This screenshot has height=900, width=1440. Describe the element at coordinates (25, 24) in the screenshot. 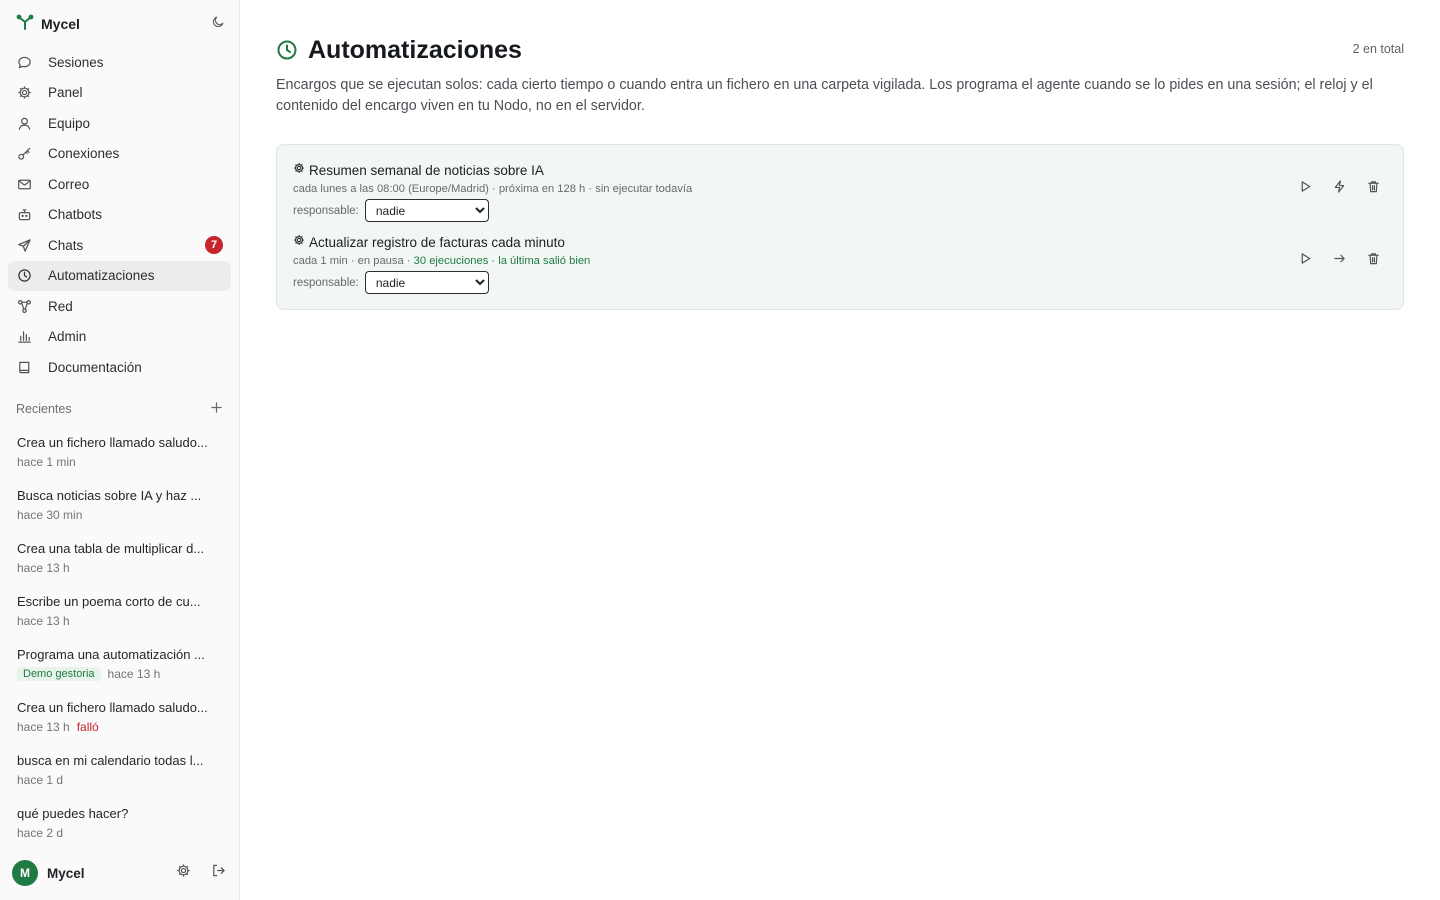

I see `mycel-logo-icon` at that location.